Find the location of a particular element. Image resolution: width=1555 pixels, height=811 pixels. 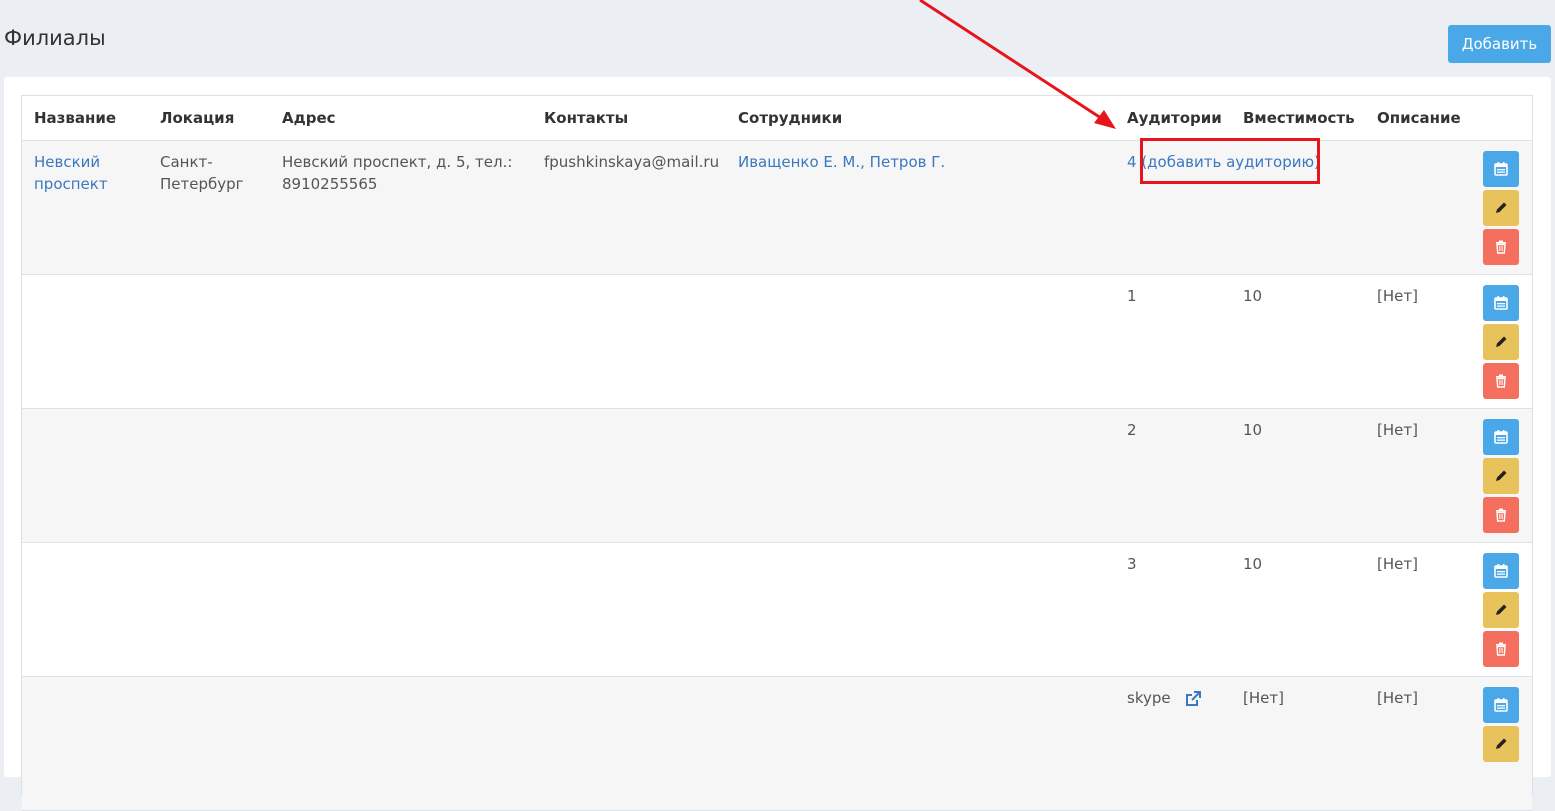

header-staff: Сотрудники is located at coordinates (790, 118).